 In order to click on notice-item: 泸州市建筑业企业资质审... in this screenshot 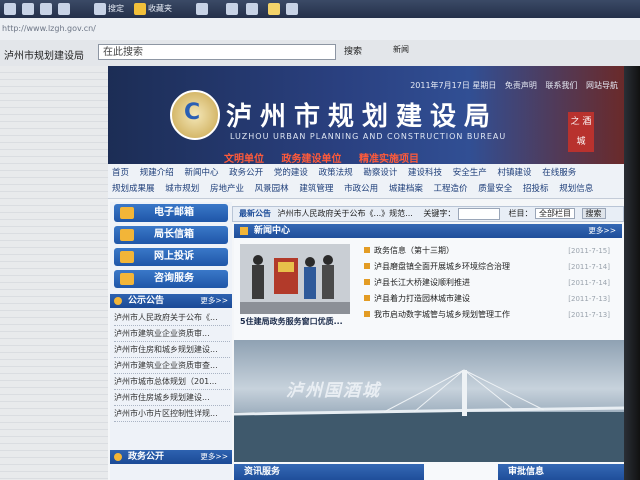, I will do `click(172, 334)`.